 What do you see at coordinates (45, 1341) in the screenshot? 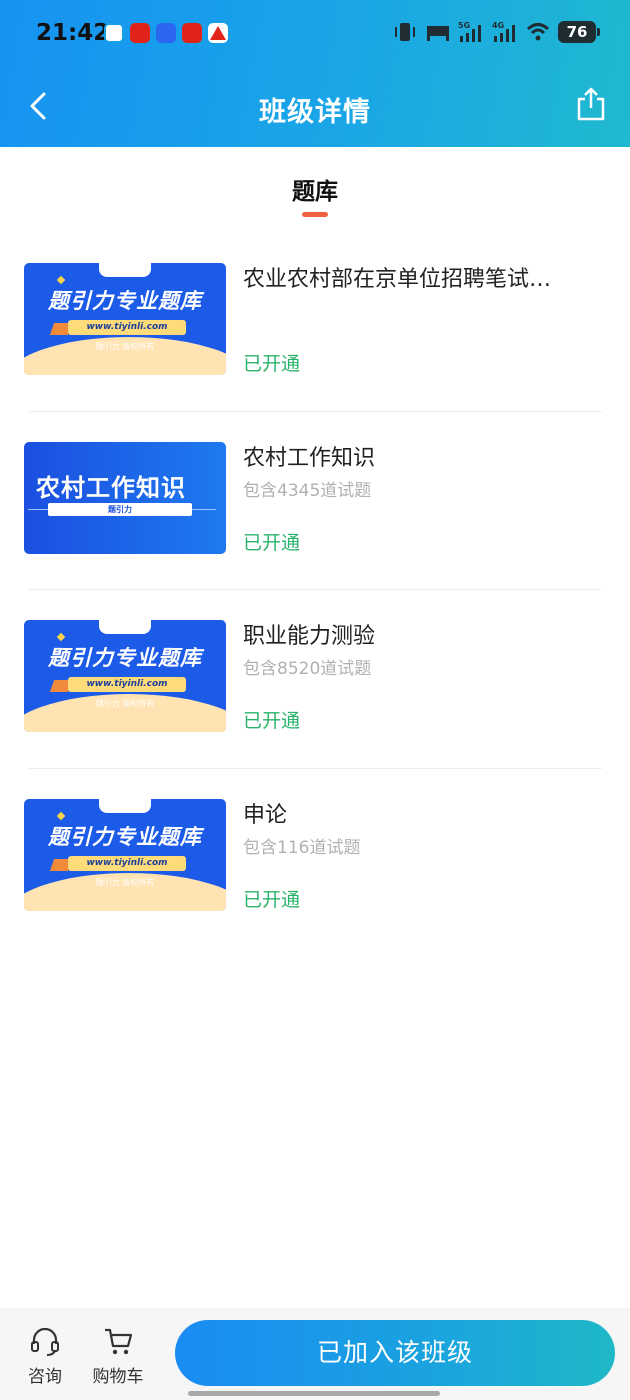
I see `headset-icon` at bounding box center [45, 1341].